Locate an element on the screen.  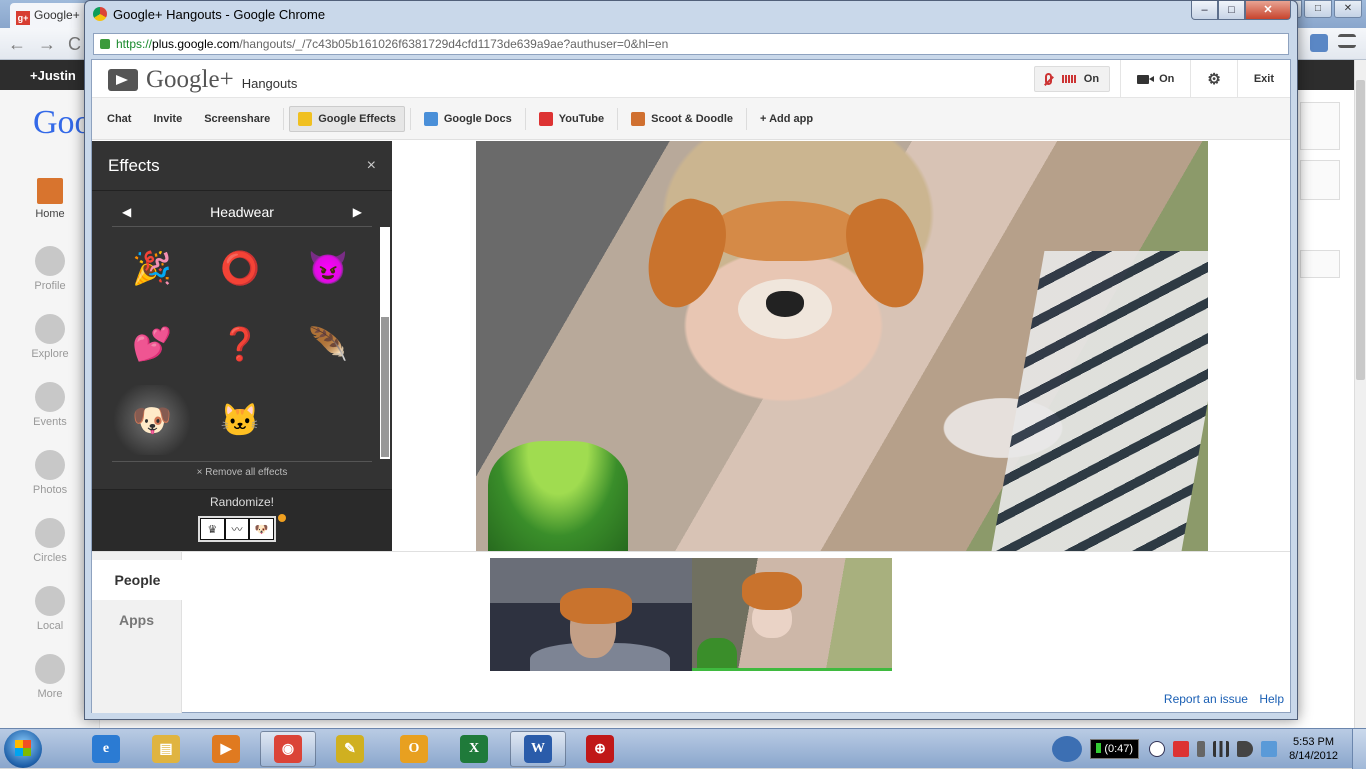
effects-scrollbar is located at coordinates (385, 343).